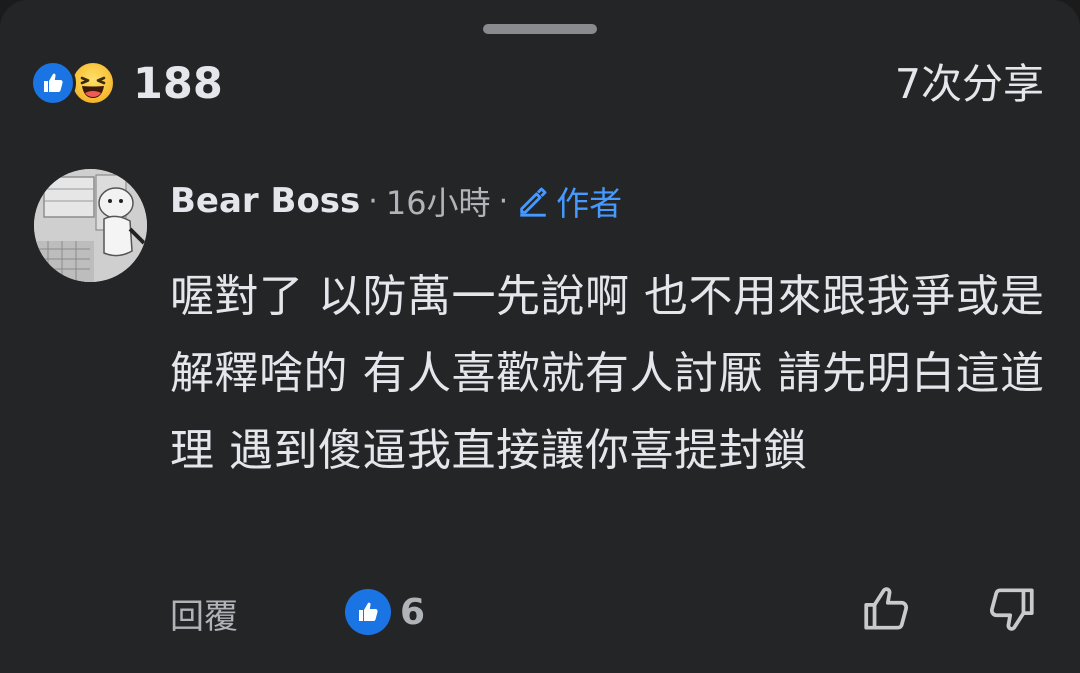 This screenshot has width=1080, height=673. I want to click on share-count: 7次分享, so click(969, 84).